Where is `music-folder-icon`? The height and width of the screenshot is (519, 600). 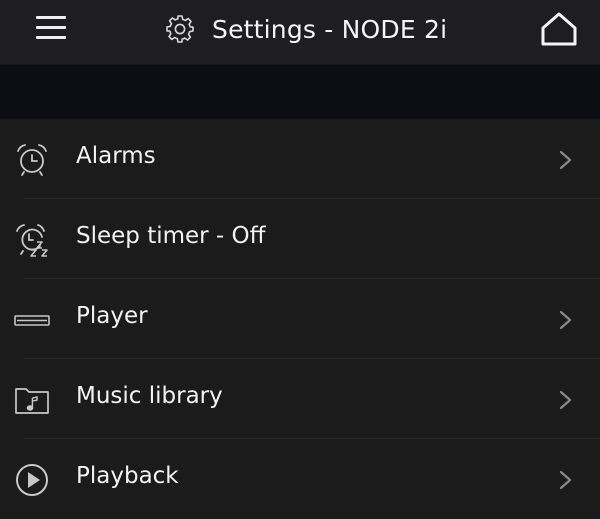 music-folder-icon is located at coordinates (32, 401).